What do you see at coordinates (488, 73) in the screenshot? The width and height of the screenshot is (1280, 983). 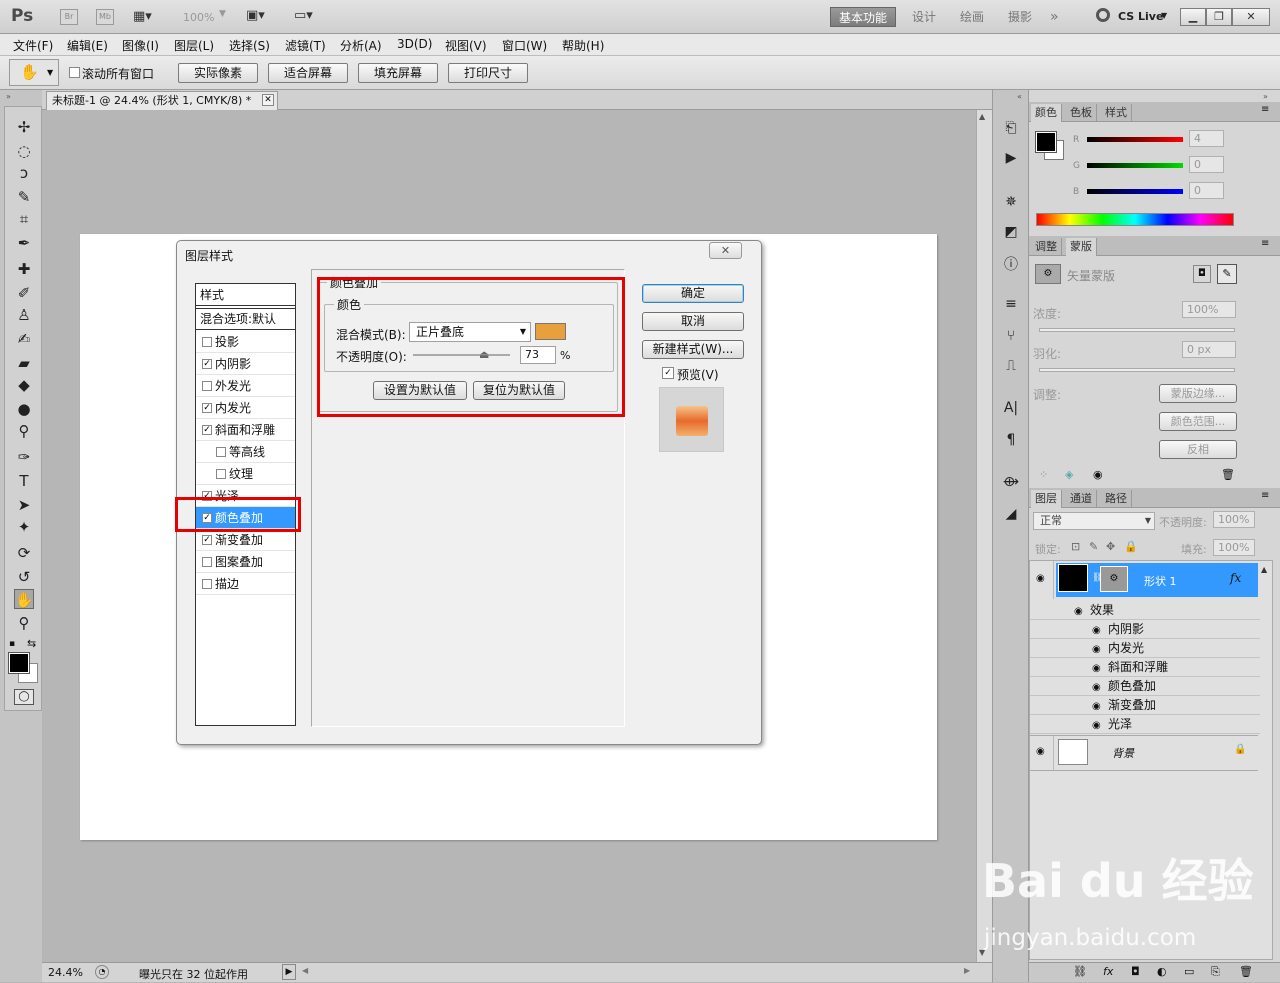 I see `print-size-button: 打印尺寸` at bounding box center [488, 73].